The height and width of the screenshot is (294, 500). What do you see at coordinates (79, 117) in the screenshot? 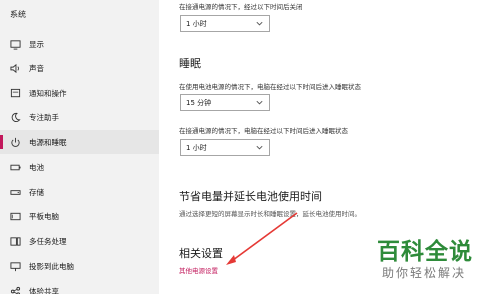
I see `sidebar-item-focus: 专注助手` at bounding box center [79, 117].